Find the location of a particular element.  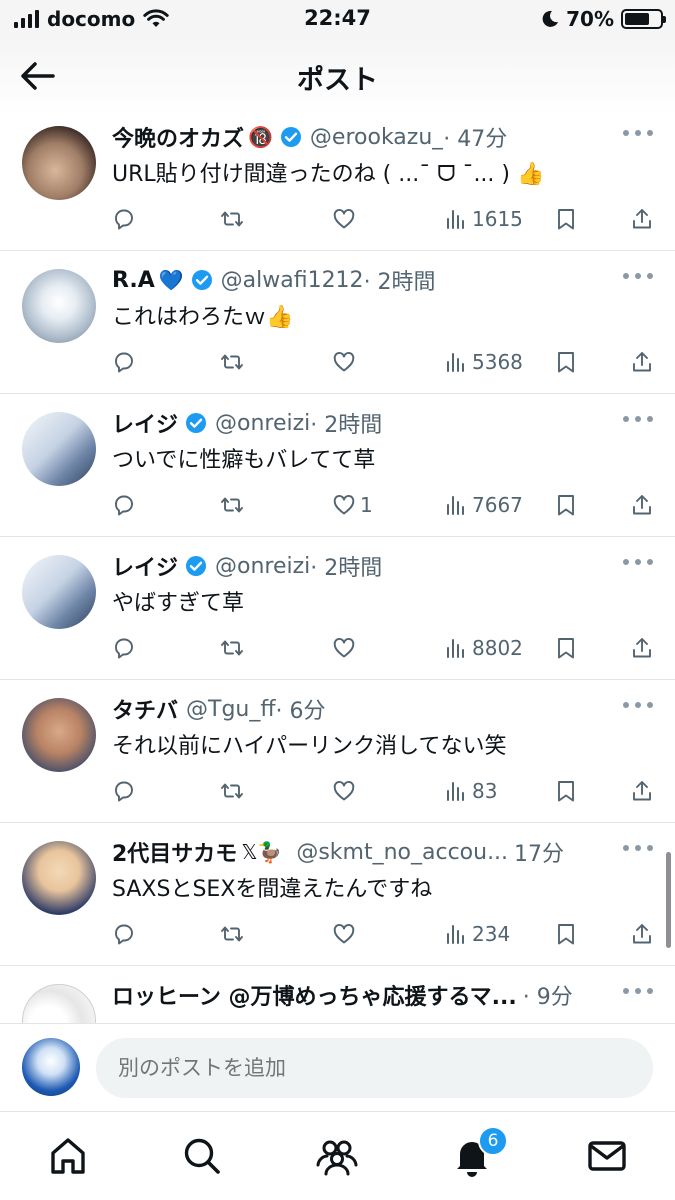

like-button: 1 is located at coordinates (352, 505).